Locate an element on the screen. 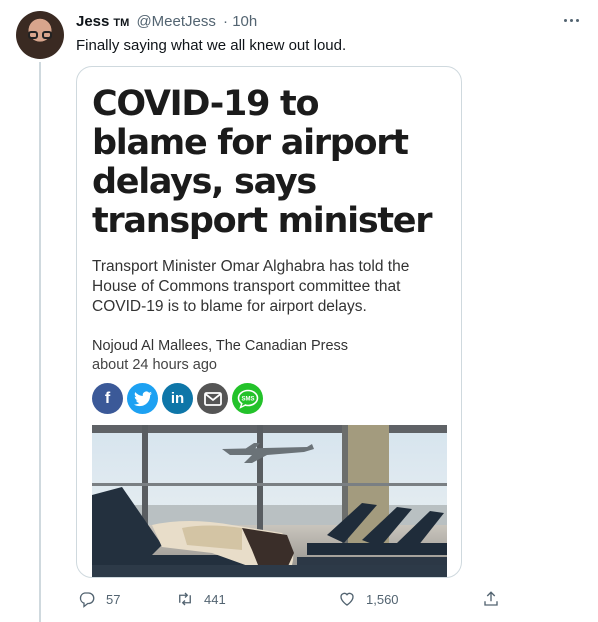 This screenshot has width=598, height=622. name-badge: TM is located at coordinates (121, 23).